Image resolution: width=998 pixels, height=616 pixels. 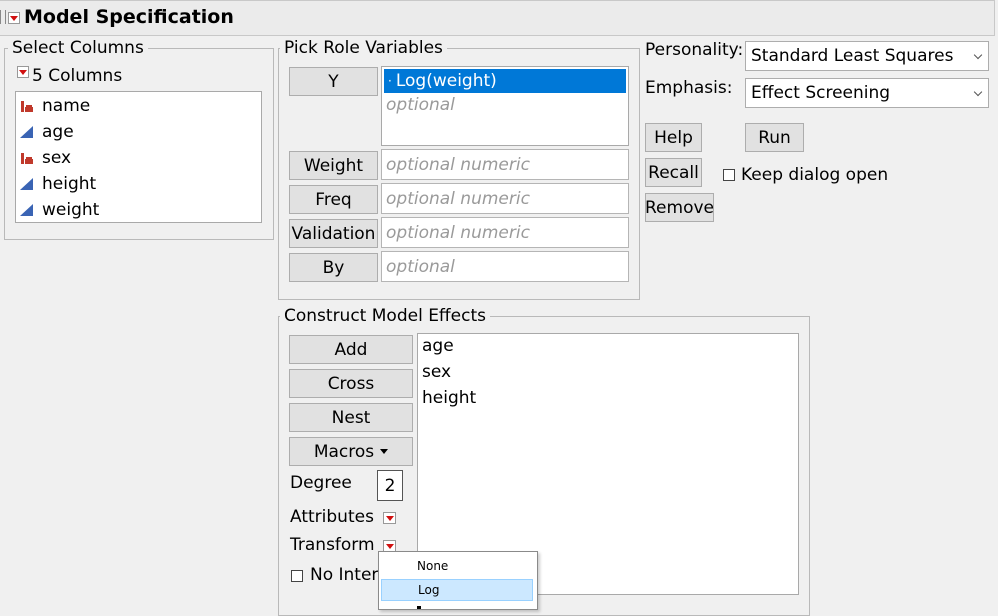 What do you see at coordinates (129, 17) in the screenshot?
I see `window-title: Model Specification` at bounding box center [129, 17].